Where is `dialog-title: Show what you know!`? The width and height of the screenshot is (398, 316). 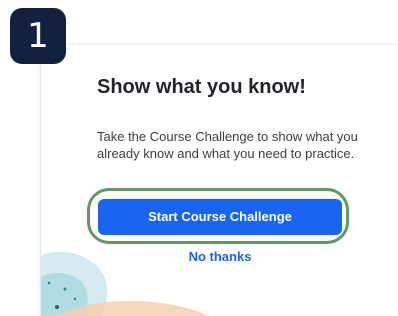
dialog-title: Show what you know! is located at coordinates (201, 87).